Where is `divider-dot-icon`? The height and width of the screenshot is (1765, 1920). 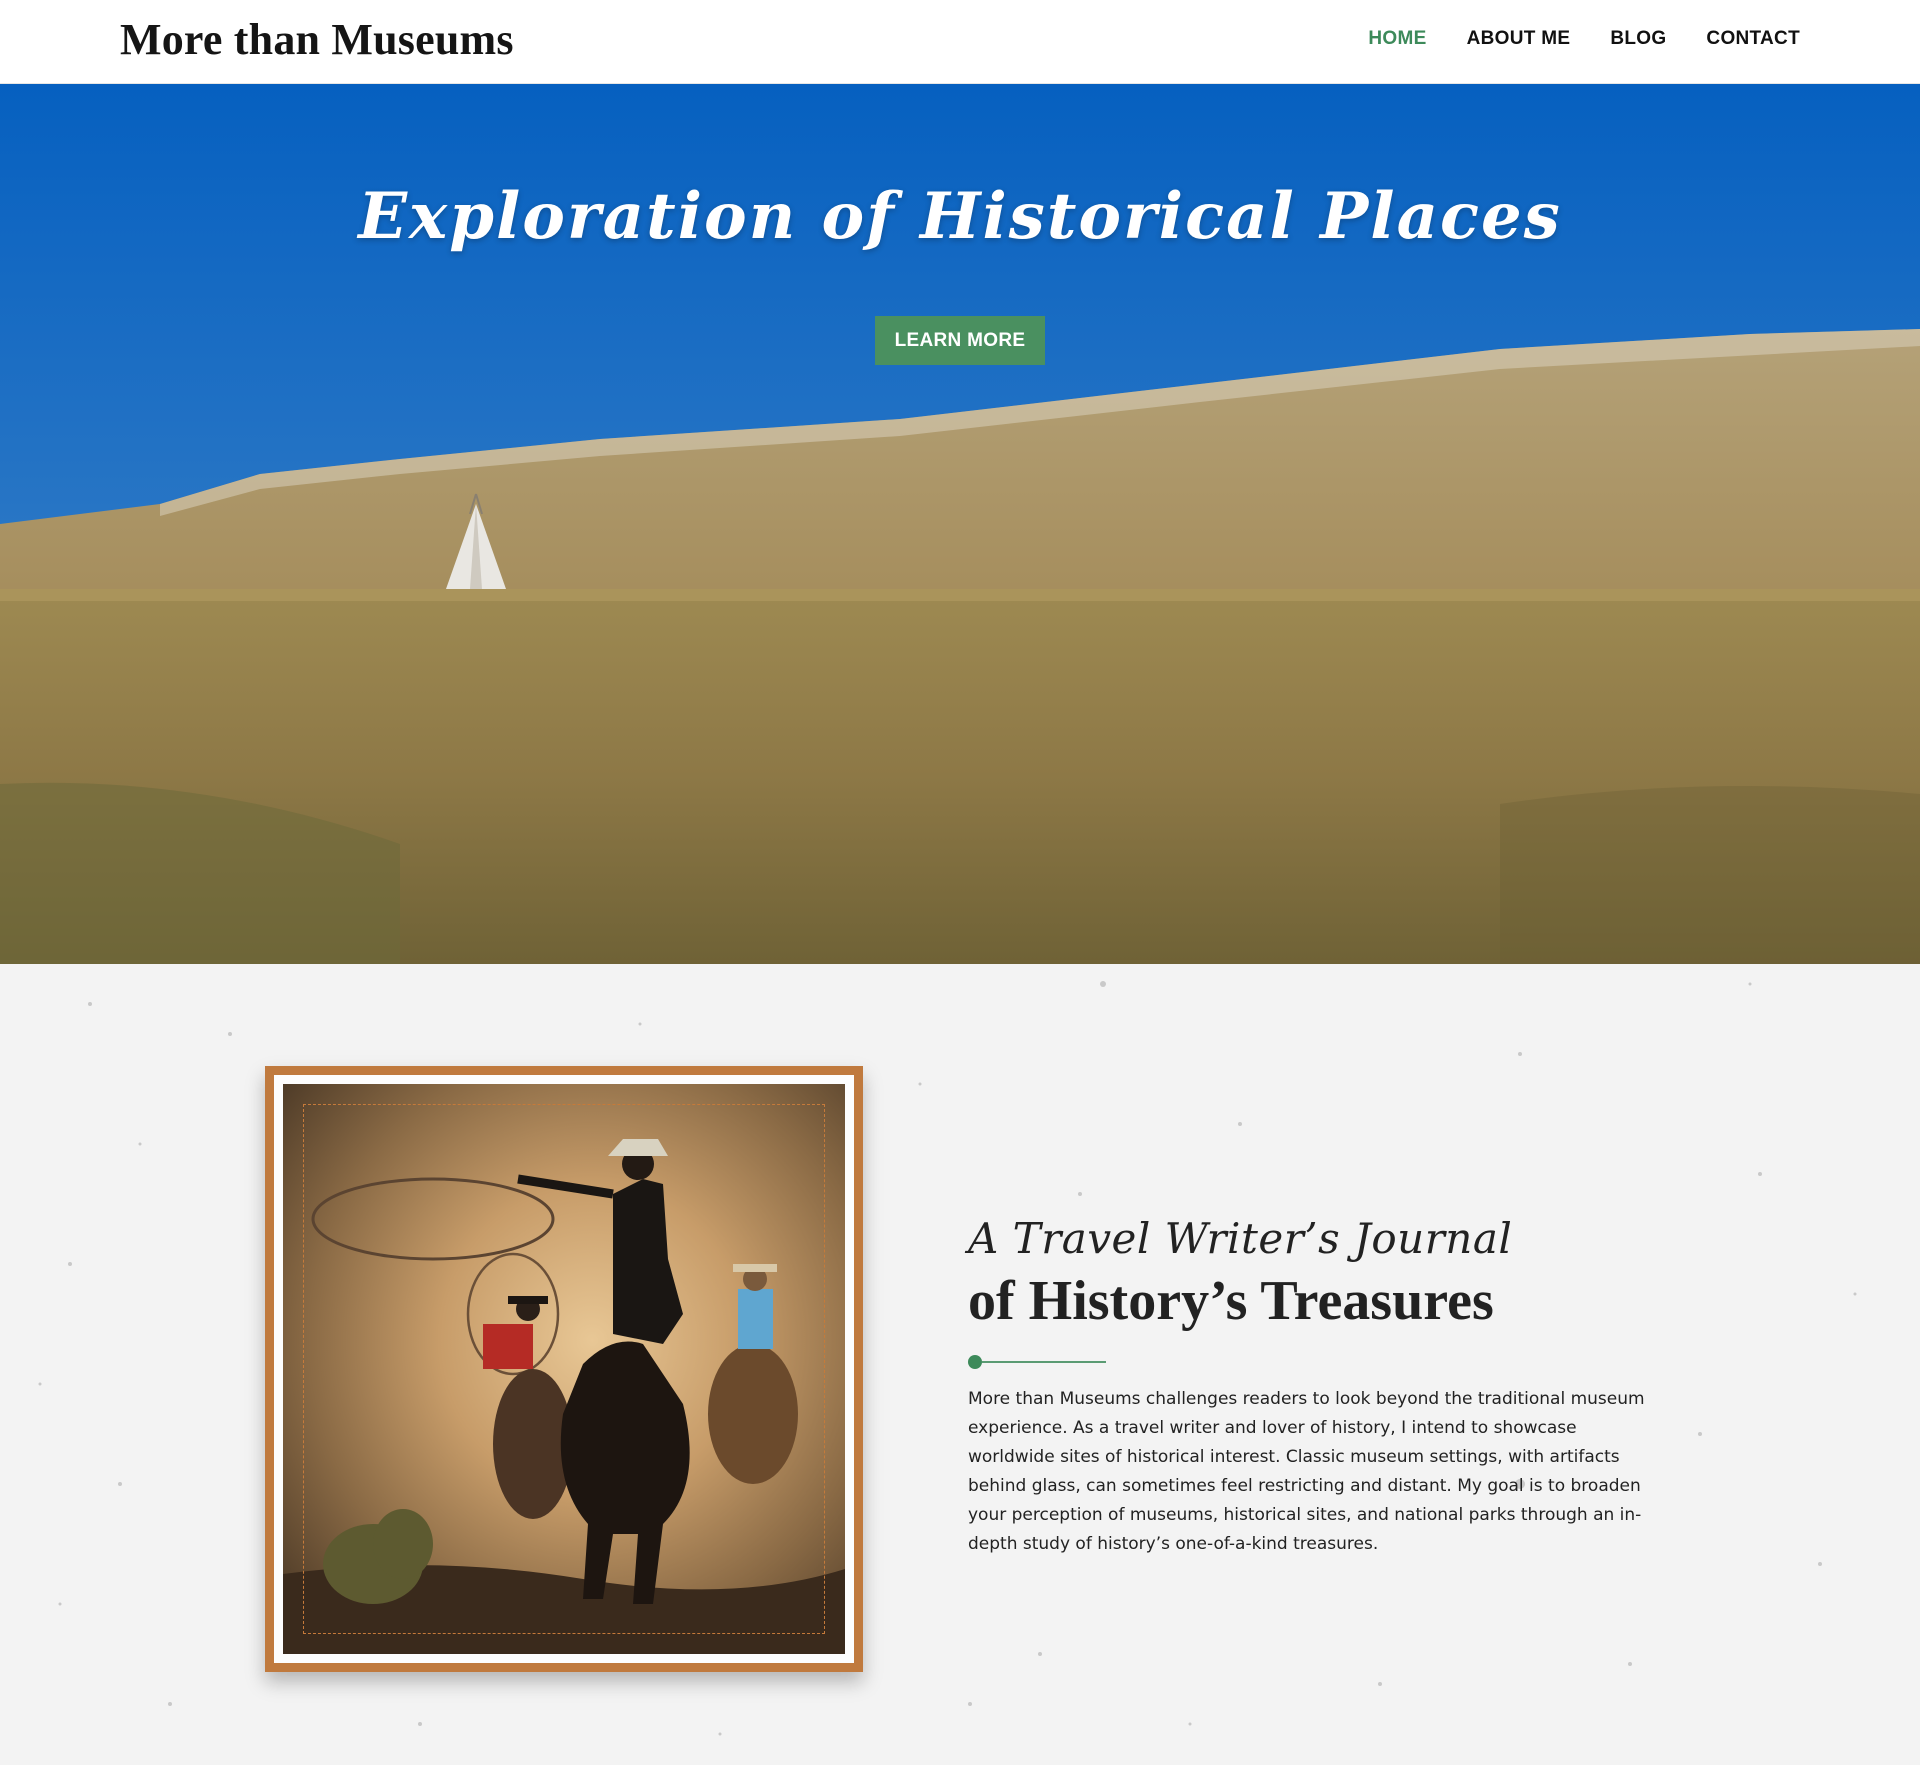 divider-dot-icon is located at coordinates (975, 1362).